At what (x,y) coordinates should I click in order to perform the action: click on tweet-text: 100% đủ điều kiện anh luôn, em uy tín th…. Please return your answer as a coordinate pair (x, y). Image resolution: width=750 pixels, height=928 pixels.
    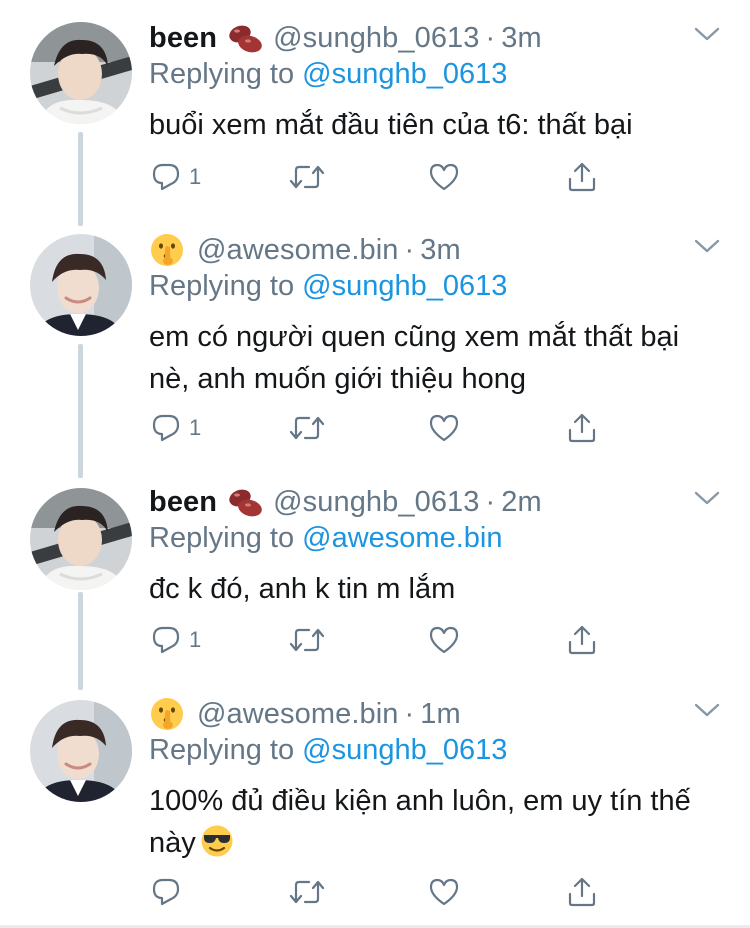
    Looking at the image, I should click on (434, 822).